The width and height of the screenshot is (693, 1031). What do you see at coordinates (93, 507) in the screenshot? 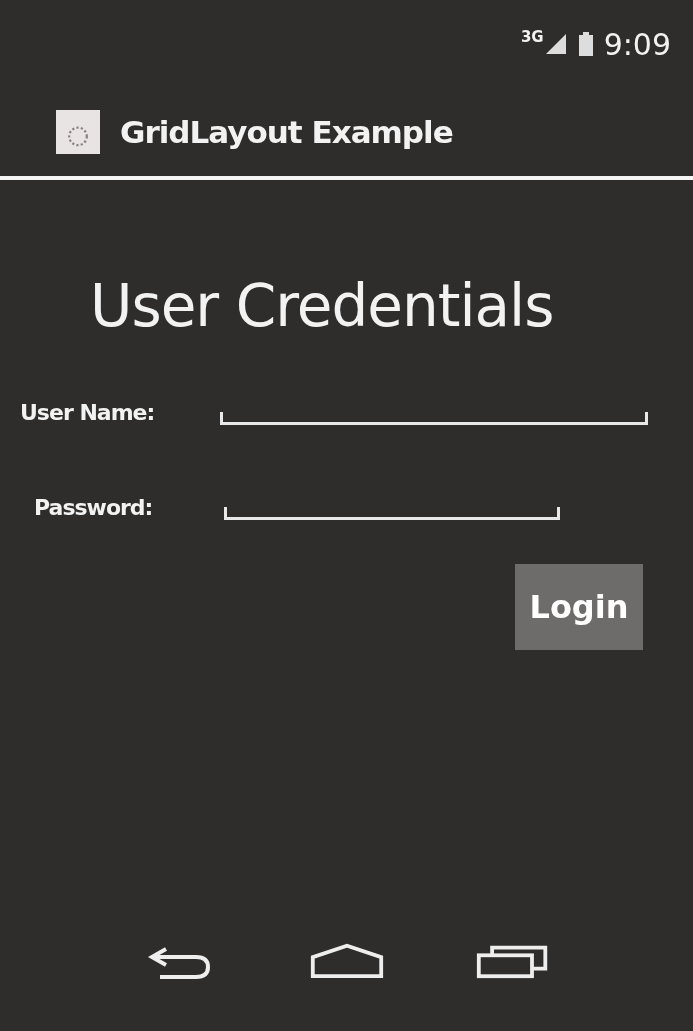
I see `field-label: Password:` at bounding box center [93, 507].